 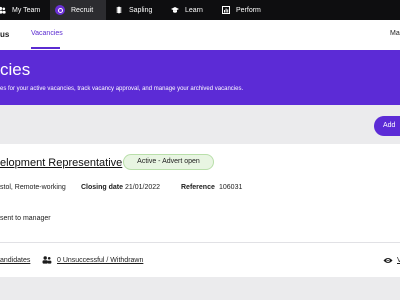 What do you see at coordinates (45, 48) in the screenshot?
I see `active-tab-indicator` at bounding box center [45, 48].